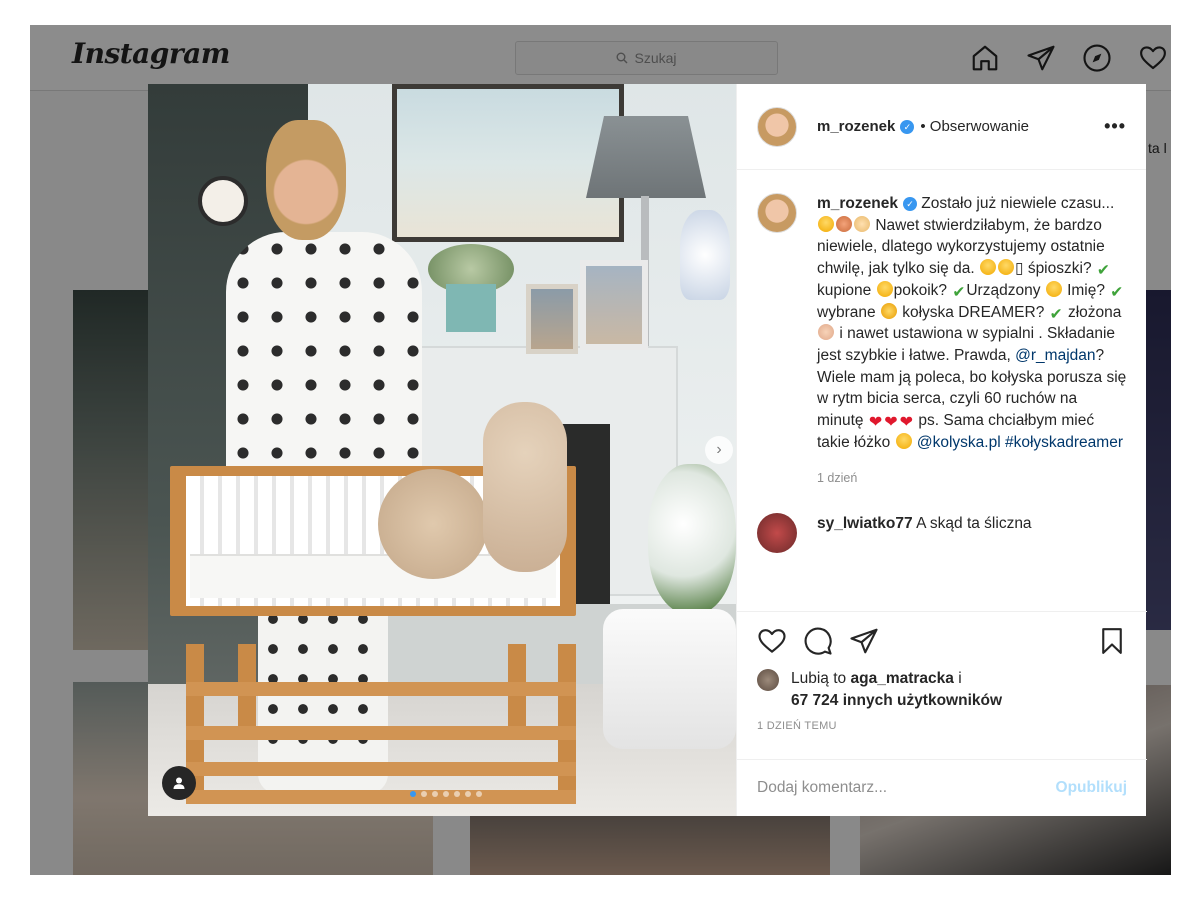 This screenshot has height=897, width=1200. I want to click on liker-avatar, so click(768, 680).